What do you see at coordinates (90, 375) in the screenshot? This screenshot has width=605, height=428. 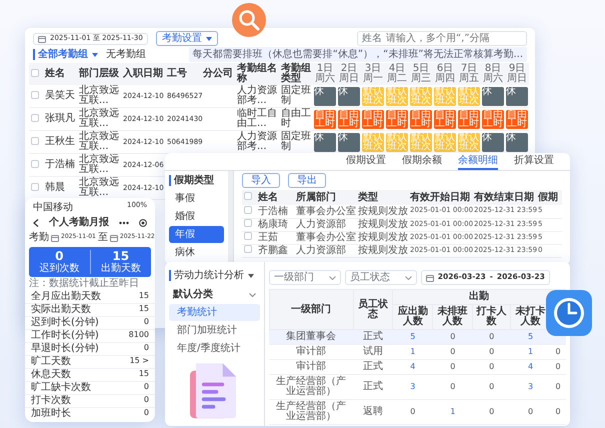 I see `stat-row: 休息天数 15` at bounding box center [90, 375].